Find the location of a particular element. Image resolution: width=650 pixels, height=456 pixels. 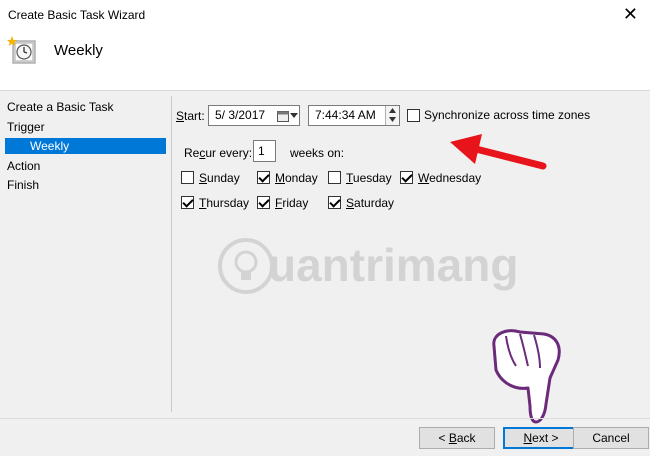

monday-label: Monday is located at coordinates (296, 178).